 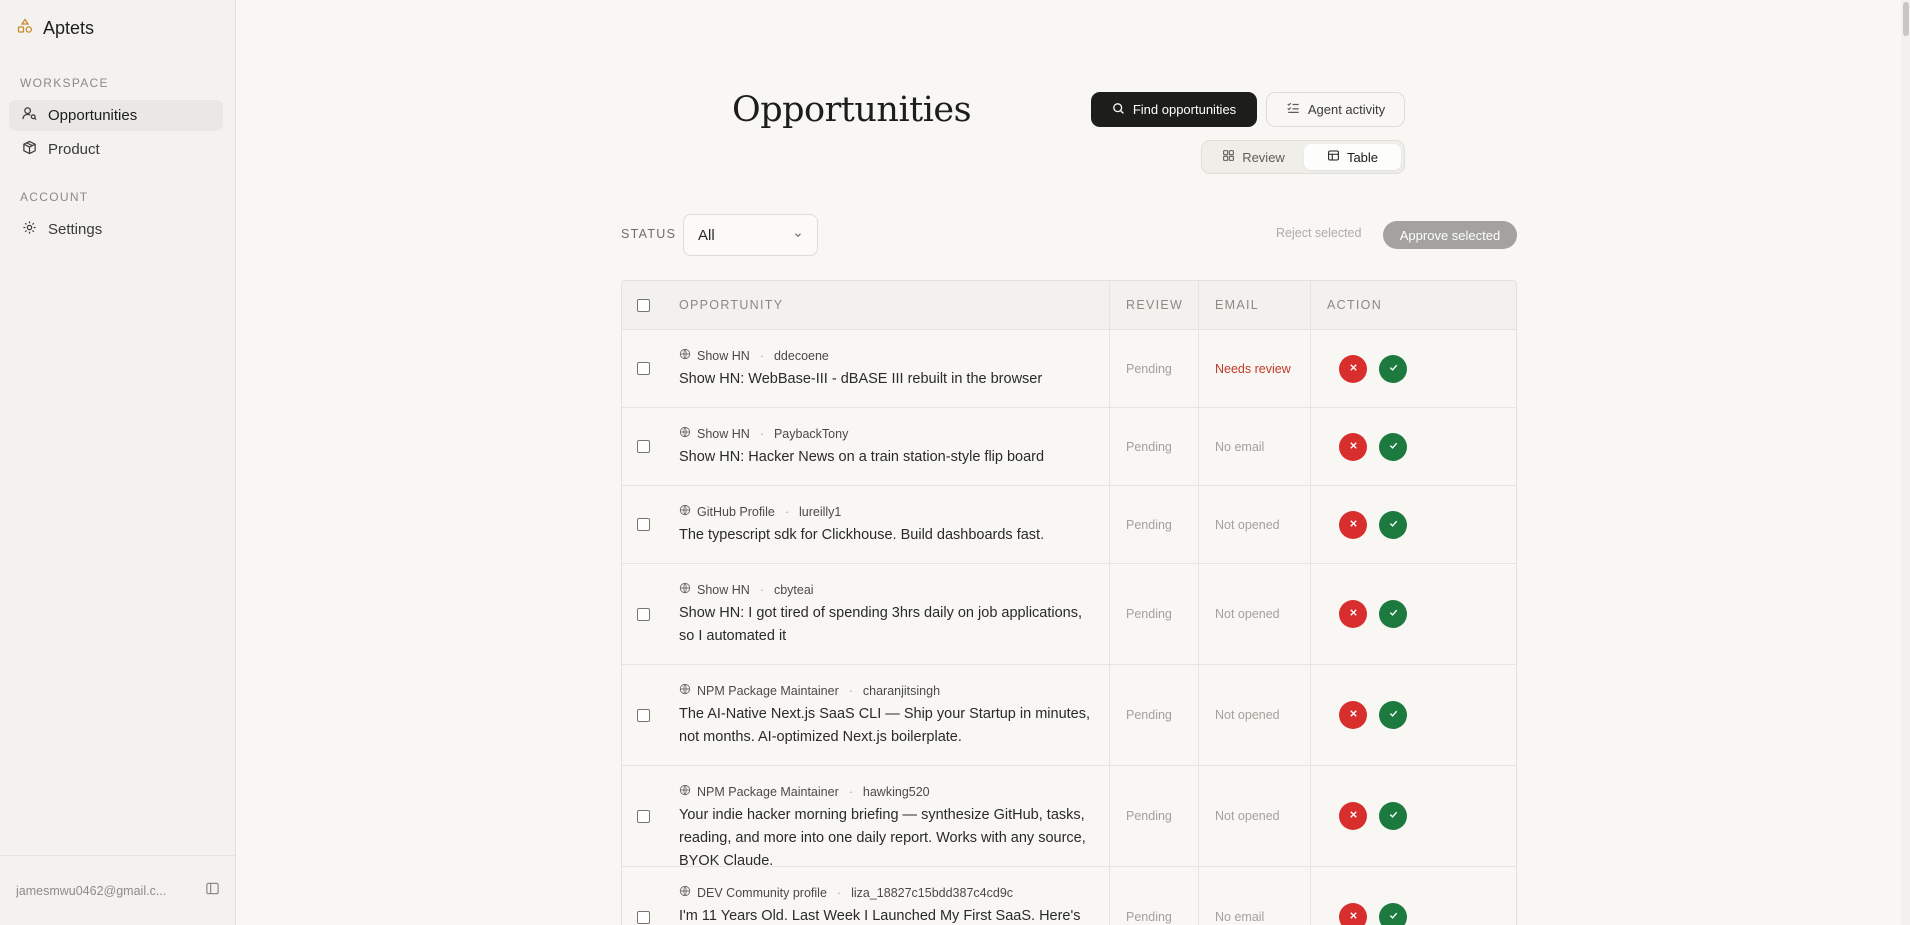 I want to click on opportunity-meta: Show HN · cbyteai, so click(x=746, y=589).